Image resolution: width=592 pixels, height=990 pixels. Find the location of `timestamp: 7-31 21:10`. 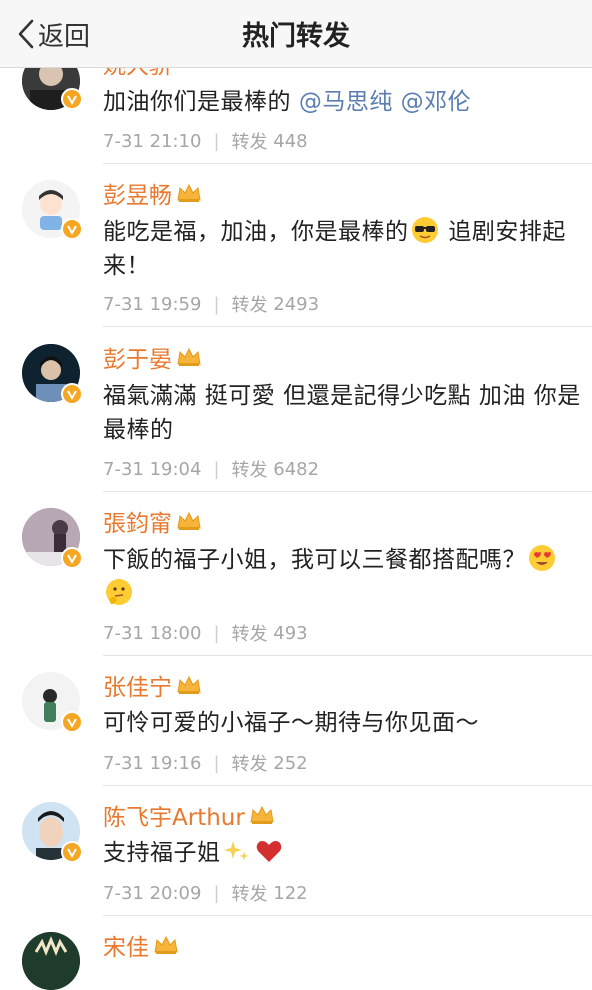

timestamp: 7-31 21:10 is located at coordinates (152, 141).